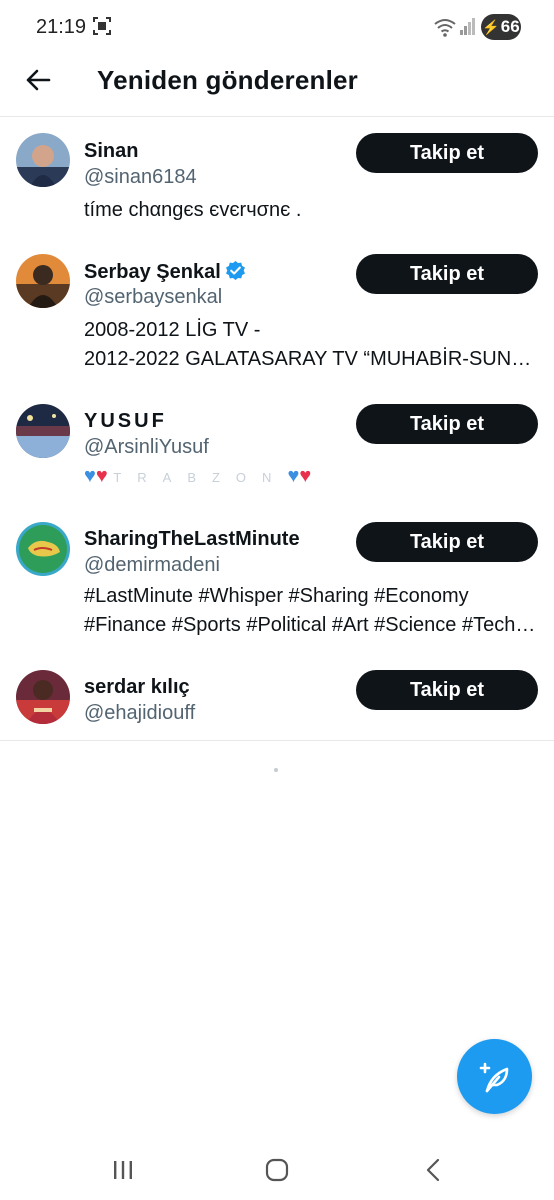 The image size is (554, 1200). What do you see at coordinates (61, 27) in the screenshot?
I see `status-time: 21:19` at bounding box center [61, 27].